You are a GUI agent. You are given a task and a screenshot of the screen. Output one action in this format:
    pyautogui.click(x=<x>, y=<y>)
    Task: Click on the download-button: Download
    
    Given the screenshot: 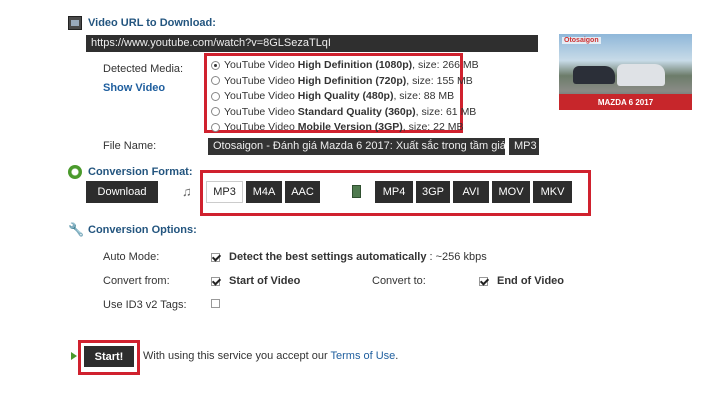 What is the action you would take?
    pyautogui.click(x=122, y=192)
    